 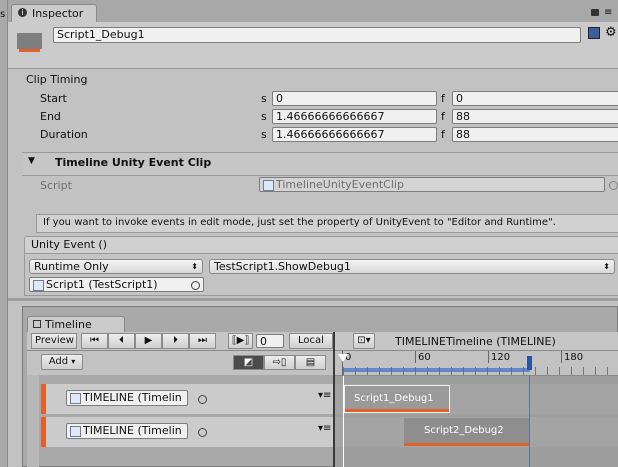 What do you see at coordinates (102, 284) in the screenshot?
I see `target-value: Script1 (TestScript1)` at bounding box center [102, 284].